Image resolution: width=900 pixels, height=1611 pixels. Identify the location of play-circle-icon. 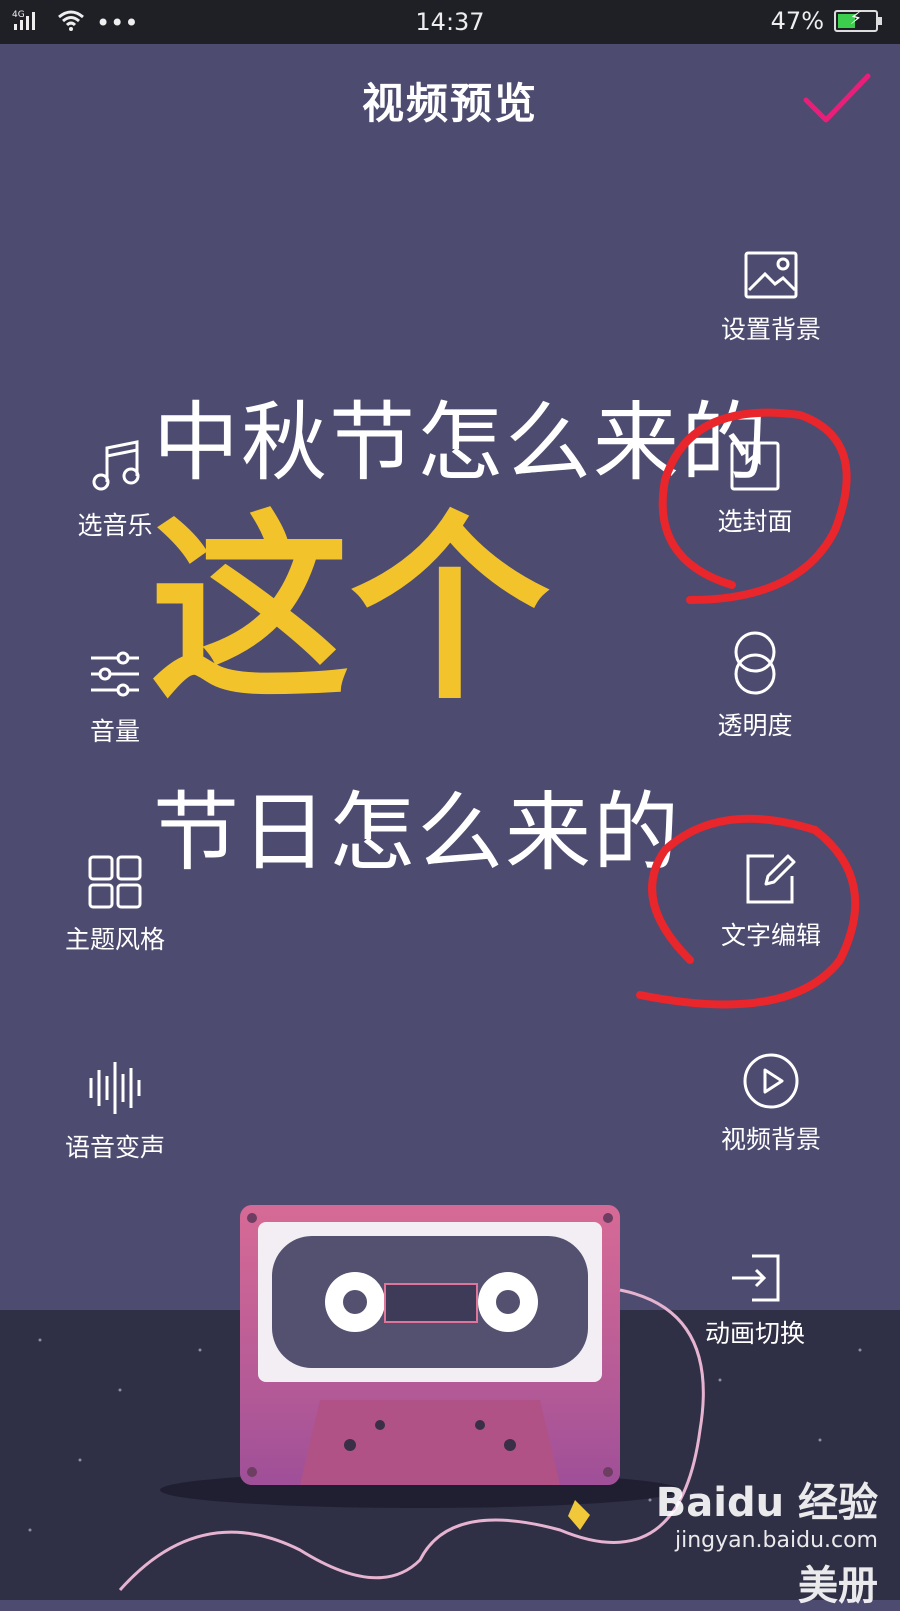
(771, 1081).